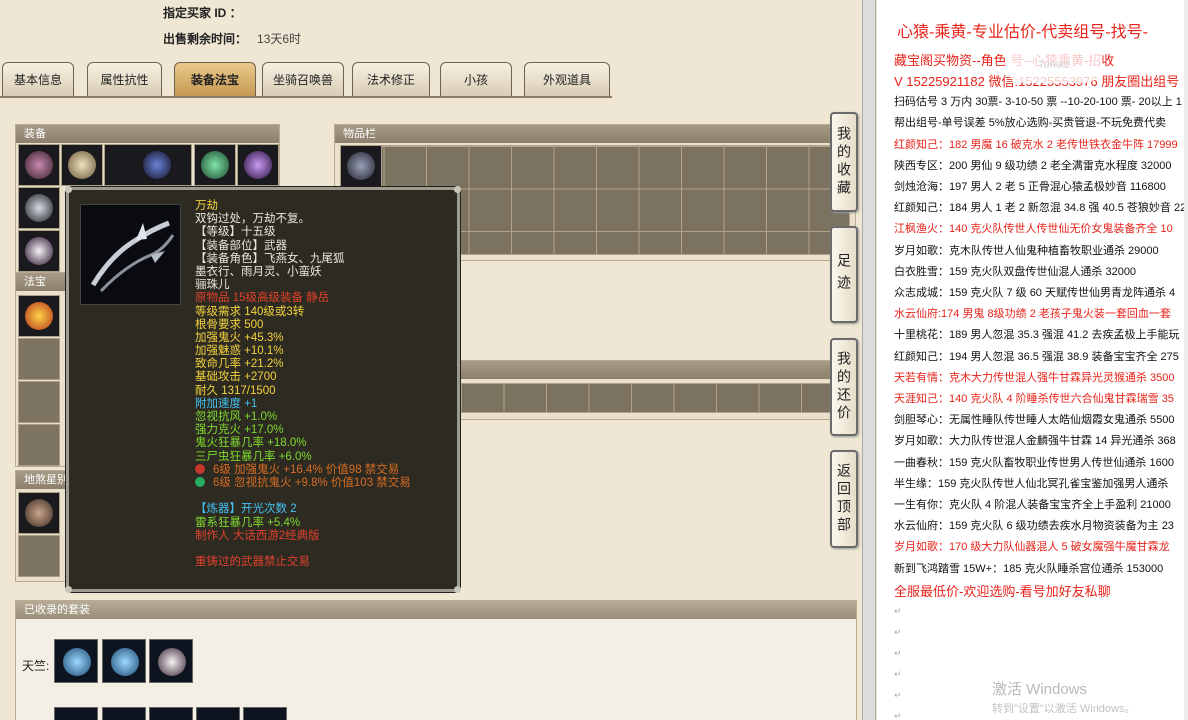  Describe the element at coordinates (248, 522) in the screenshot. I see `tooltip-line: 雷系狂暴几率 +5.4%` at that location.